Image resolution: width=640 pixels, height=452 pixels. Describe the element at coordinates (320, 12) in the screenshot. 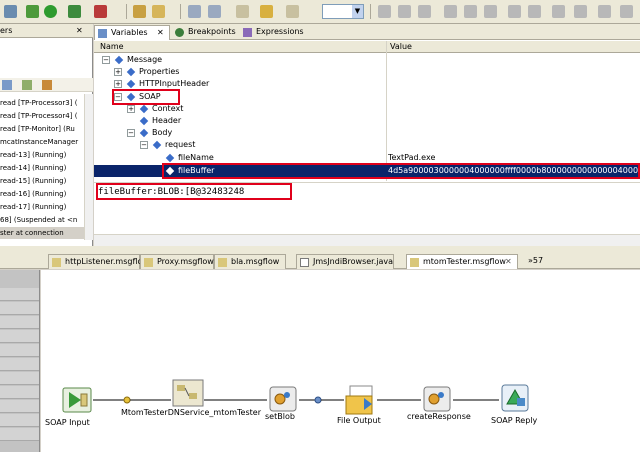

I see `main-toolbar: ▼` at that location.